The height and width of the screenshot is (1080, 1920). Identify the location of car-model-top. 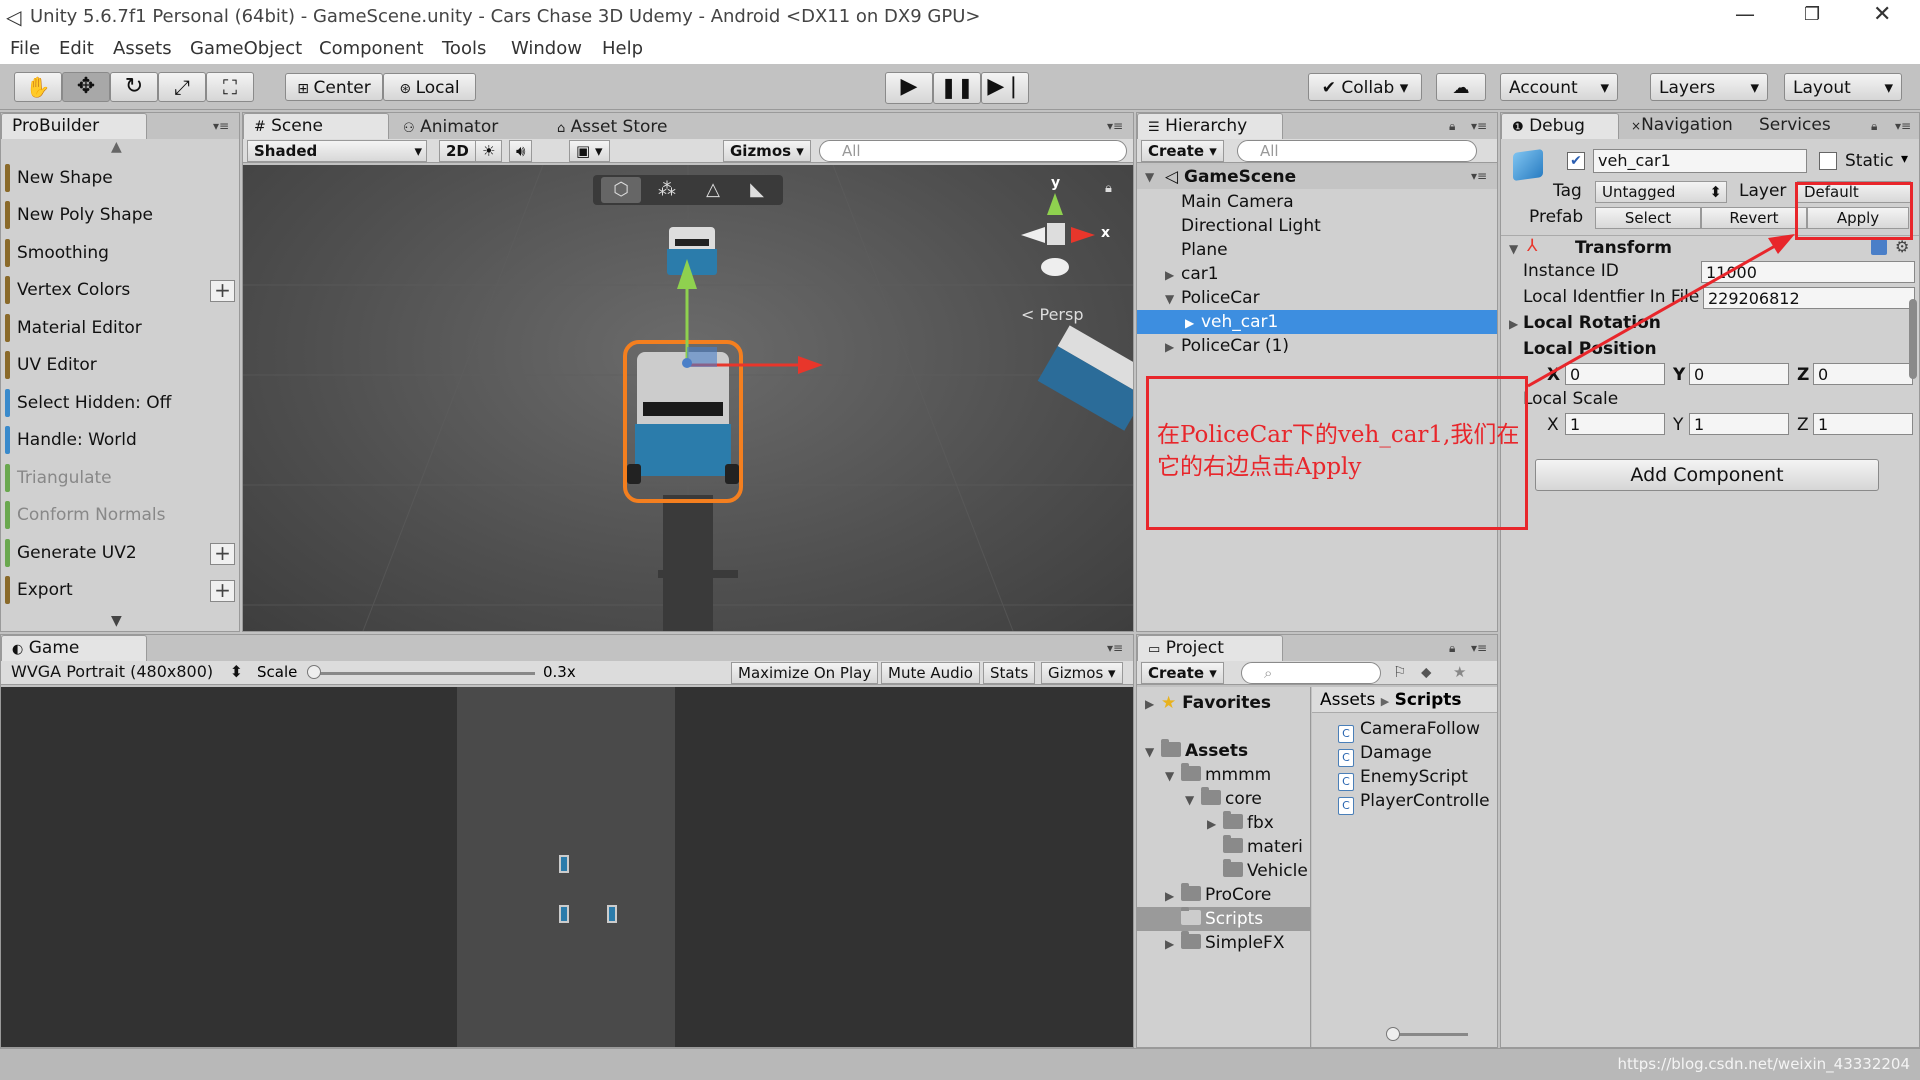
(692, 254).